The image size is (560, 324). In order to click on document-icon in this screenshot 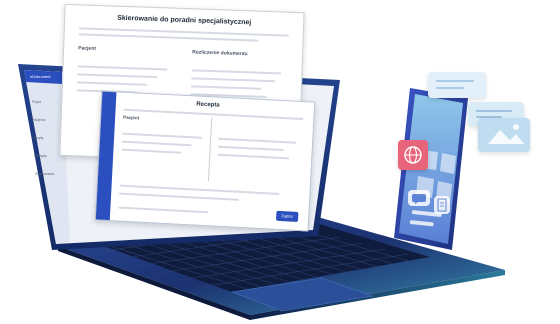, I will do `click(442, 205)`.